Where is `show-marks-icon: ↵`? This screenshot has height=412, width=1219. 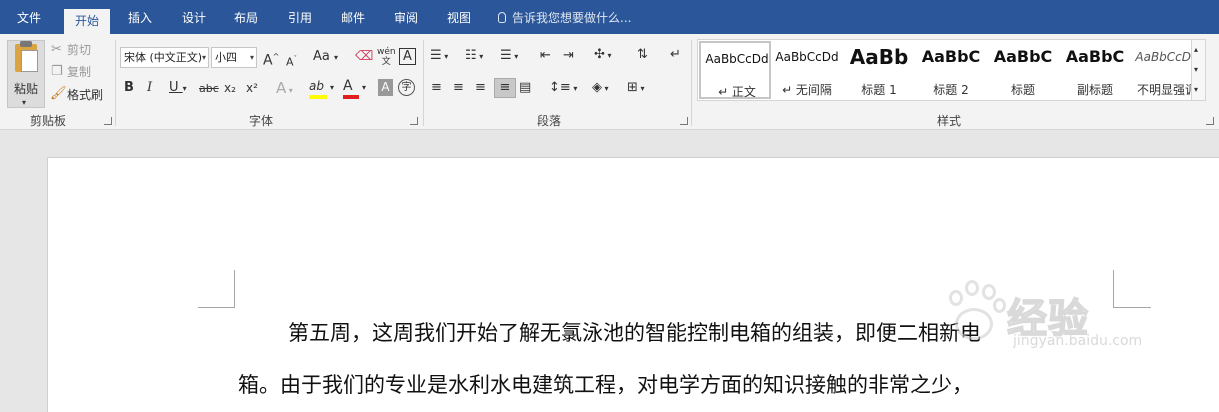 show-marks-icon: ↵ is located at coordinates (675, 55).